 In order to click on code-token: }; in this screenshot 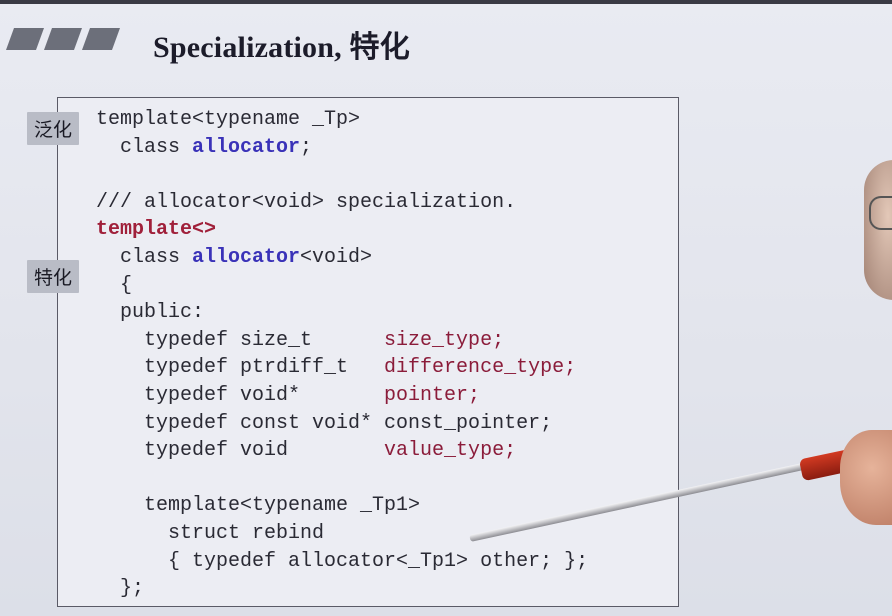, I will do `click(120, 589)`.